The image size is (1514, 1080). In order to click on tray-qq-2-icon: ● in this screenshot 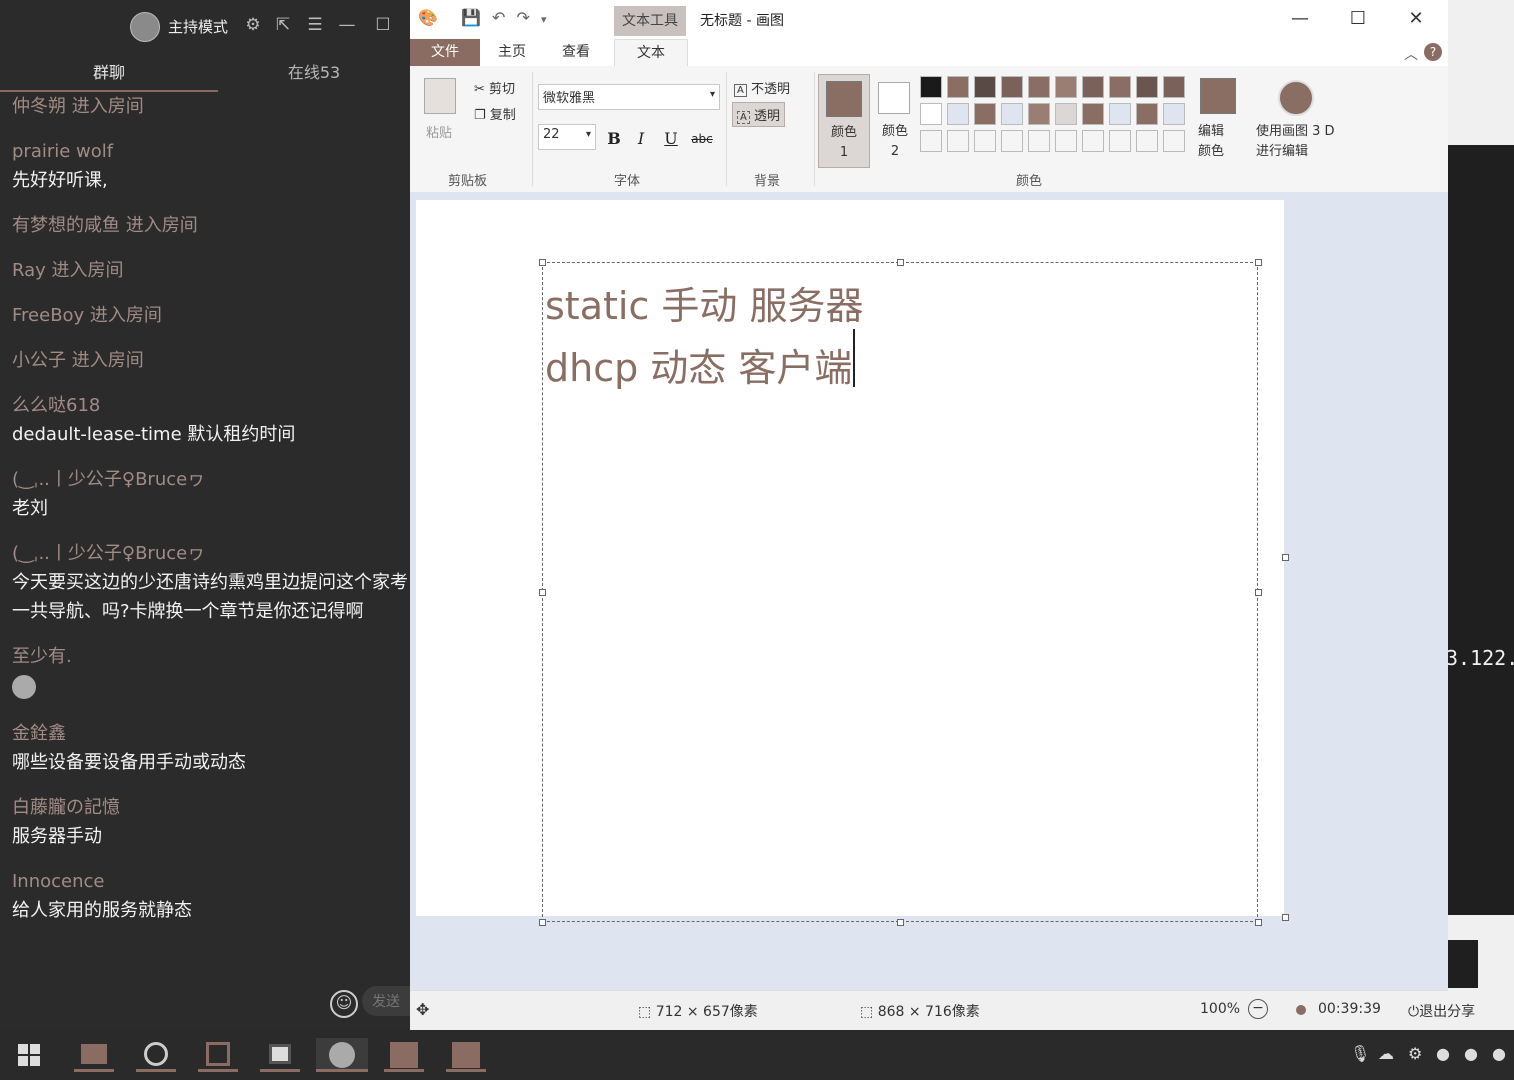, I will do `click(1471, 1053)`.